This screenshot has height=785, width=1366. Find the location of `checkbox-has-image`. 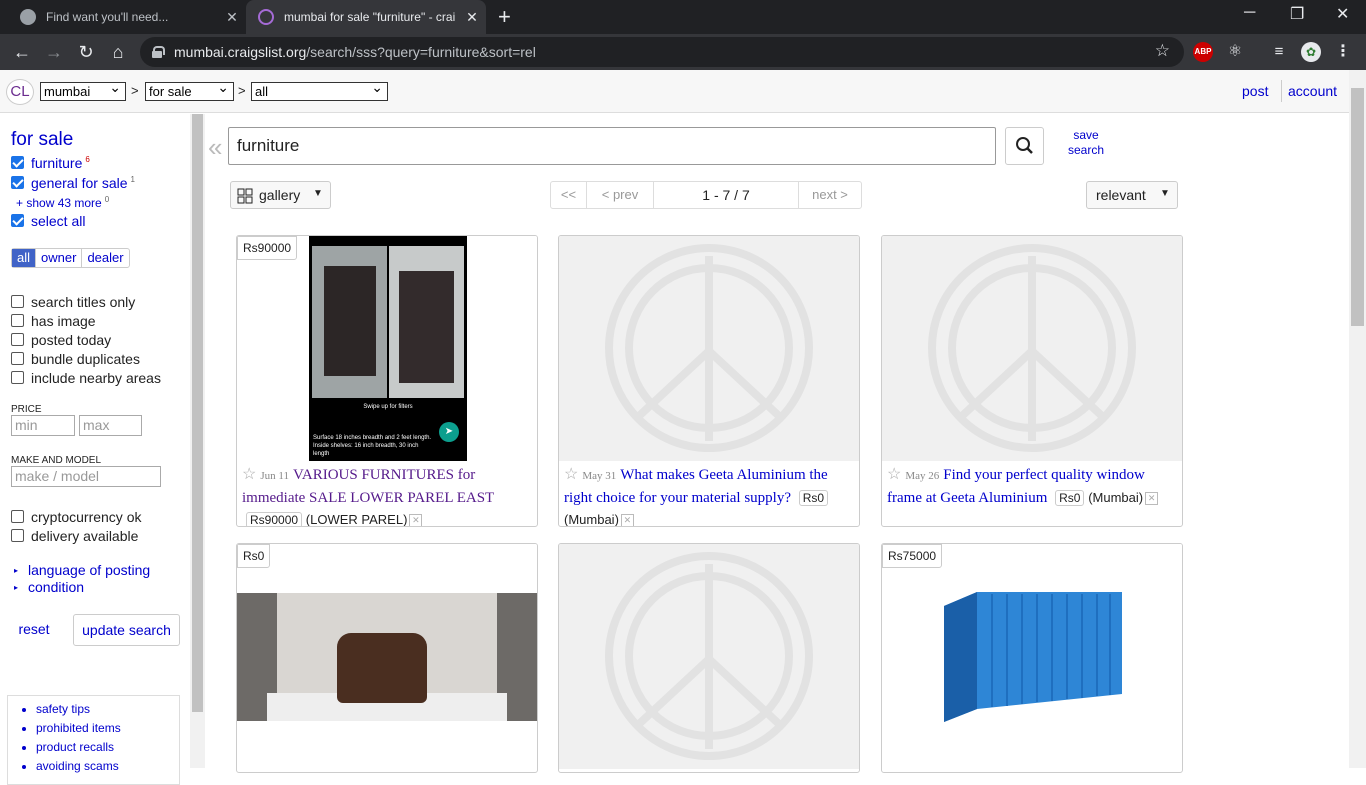

checkbox-has-image is located at coordinates (17, 320).